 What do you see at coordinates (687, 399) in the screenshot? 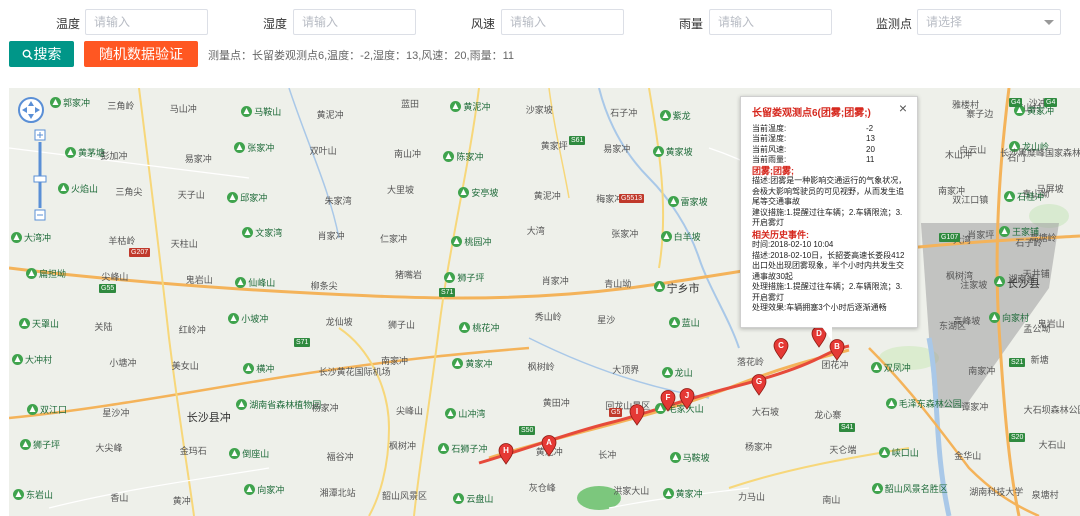
I see `incident-pin-j: J` at bounding box center [687, 399].